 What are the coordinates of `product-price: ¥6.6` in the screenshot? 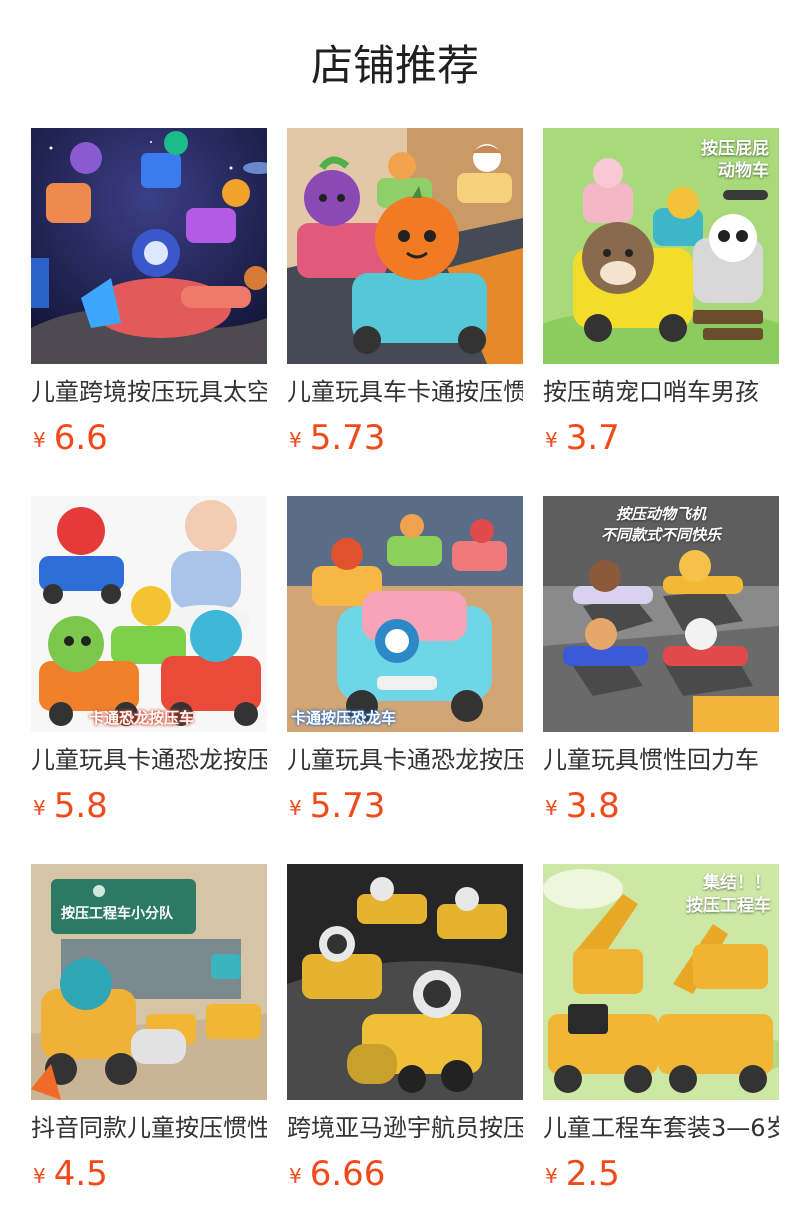 It's located at (70, 438).